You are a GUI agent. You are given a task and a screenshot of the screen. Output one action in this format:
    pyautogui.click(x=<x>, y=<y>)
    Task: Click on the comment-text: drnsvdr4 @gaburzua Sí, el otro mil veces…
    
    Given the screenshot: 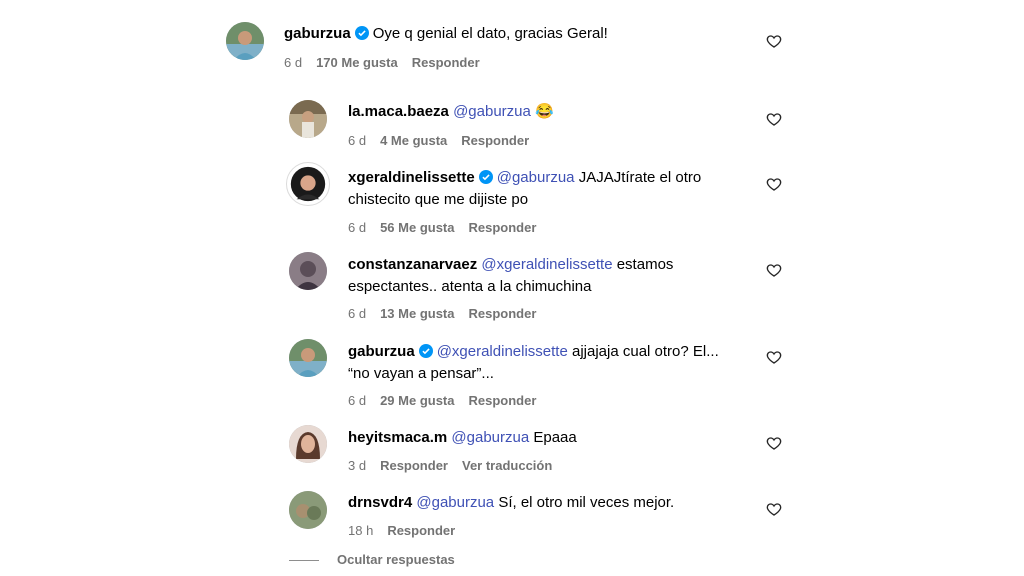 What is the action you would take?
    pyautogui.click(x=511, y=503)
    